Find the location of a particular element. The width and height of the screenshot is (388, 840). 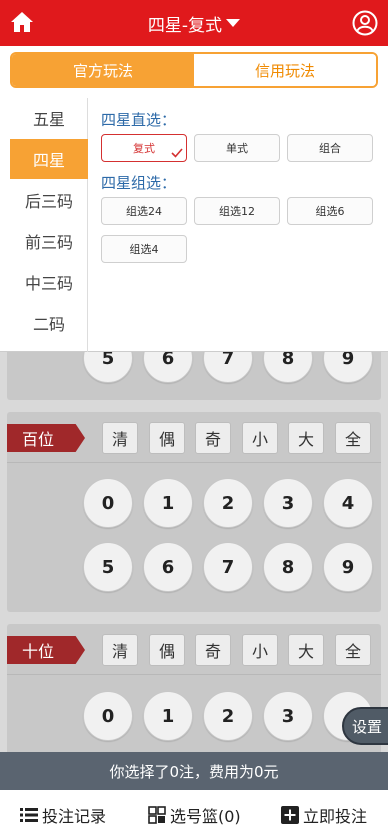

option-danshi-button: 单式 is located at coordinates (237, 148).